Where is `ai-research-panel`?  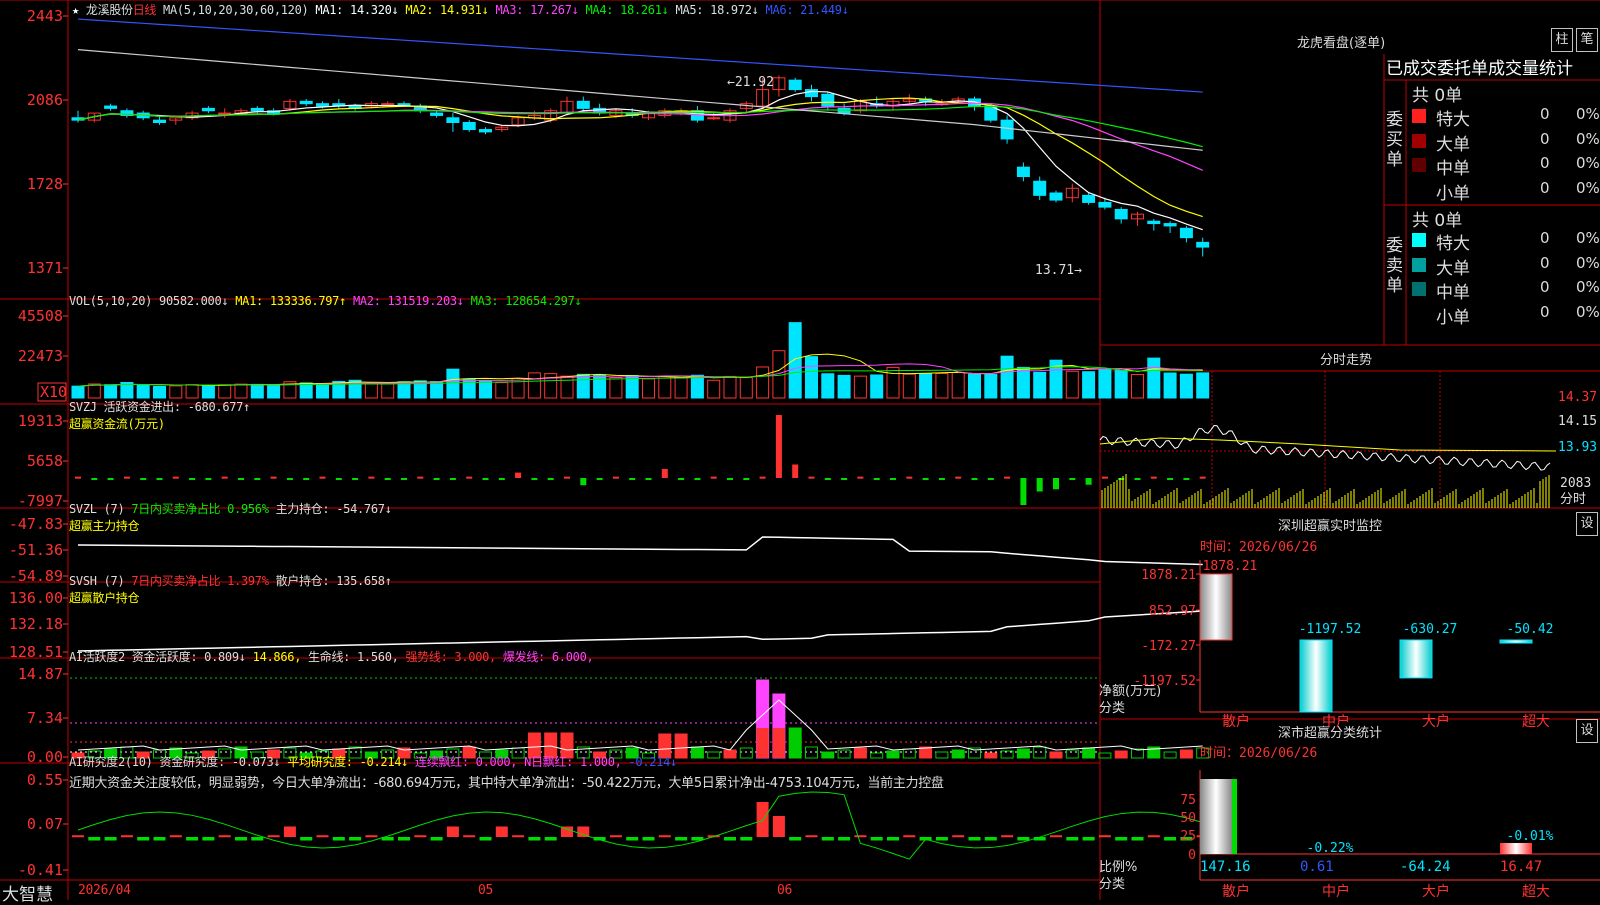
ai-research-panel is located at coordinates (640, 825).